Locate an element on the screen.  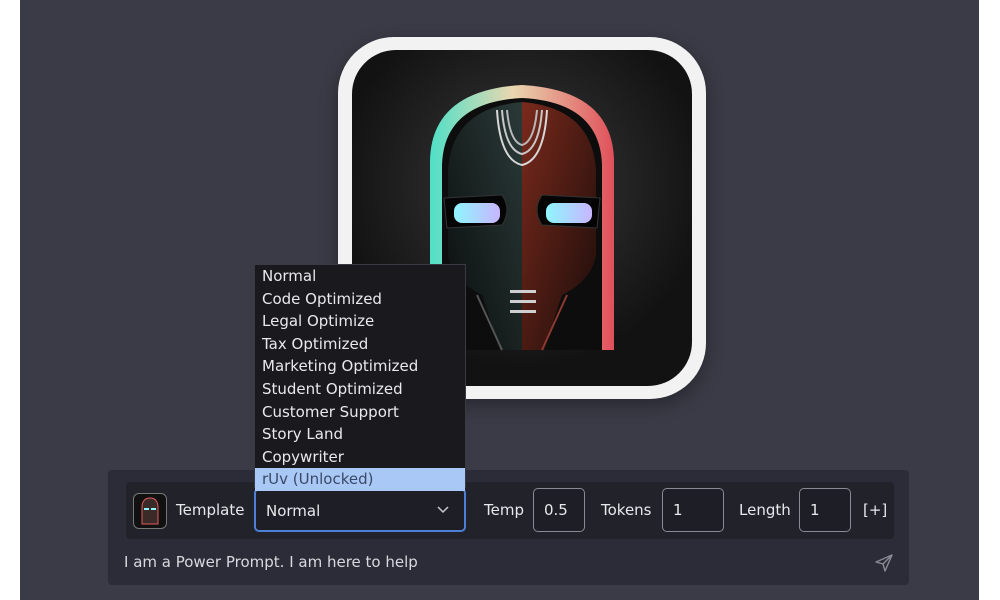
dropdown-option: Marketing Optimized is located at coordinates (360, 366).